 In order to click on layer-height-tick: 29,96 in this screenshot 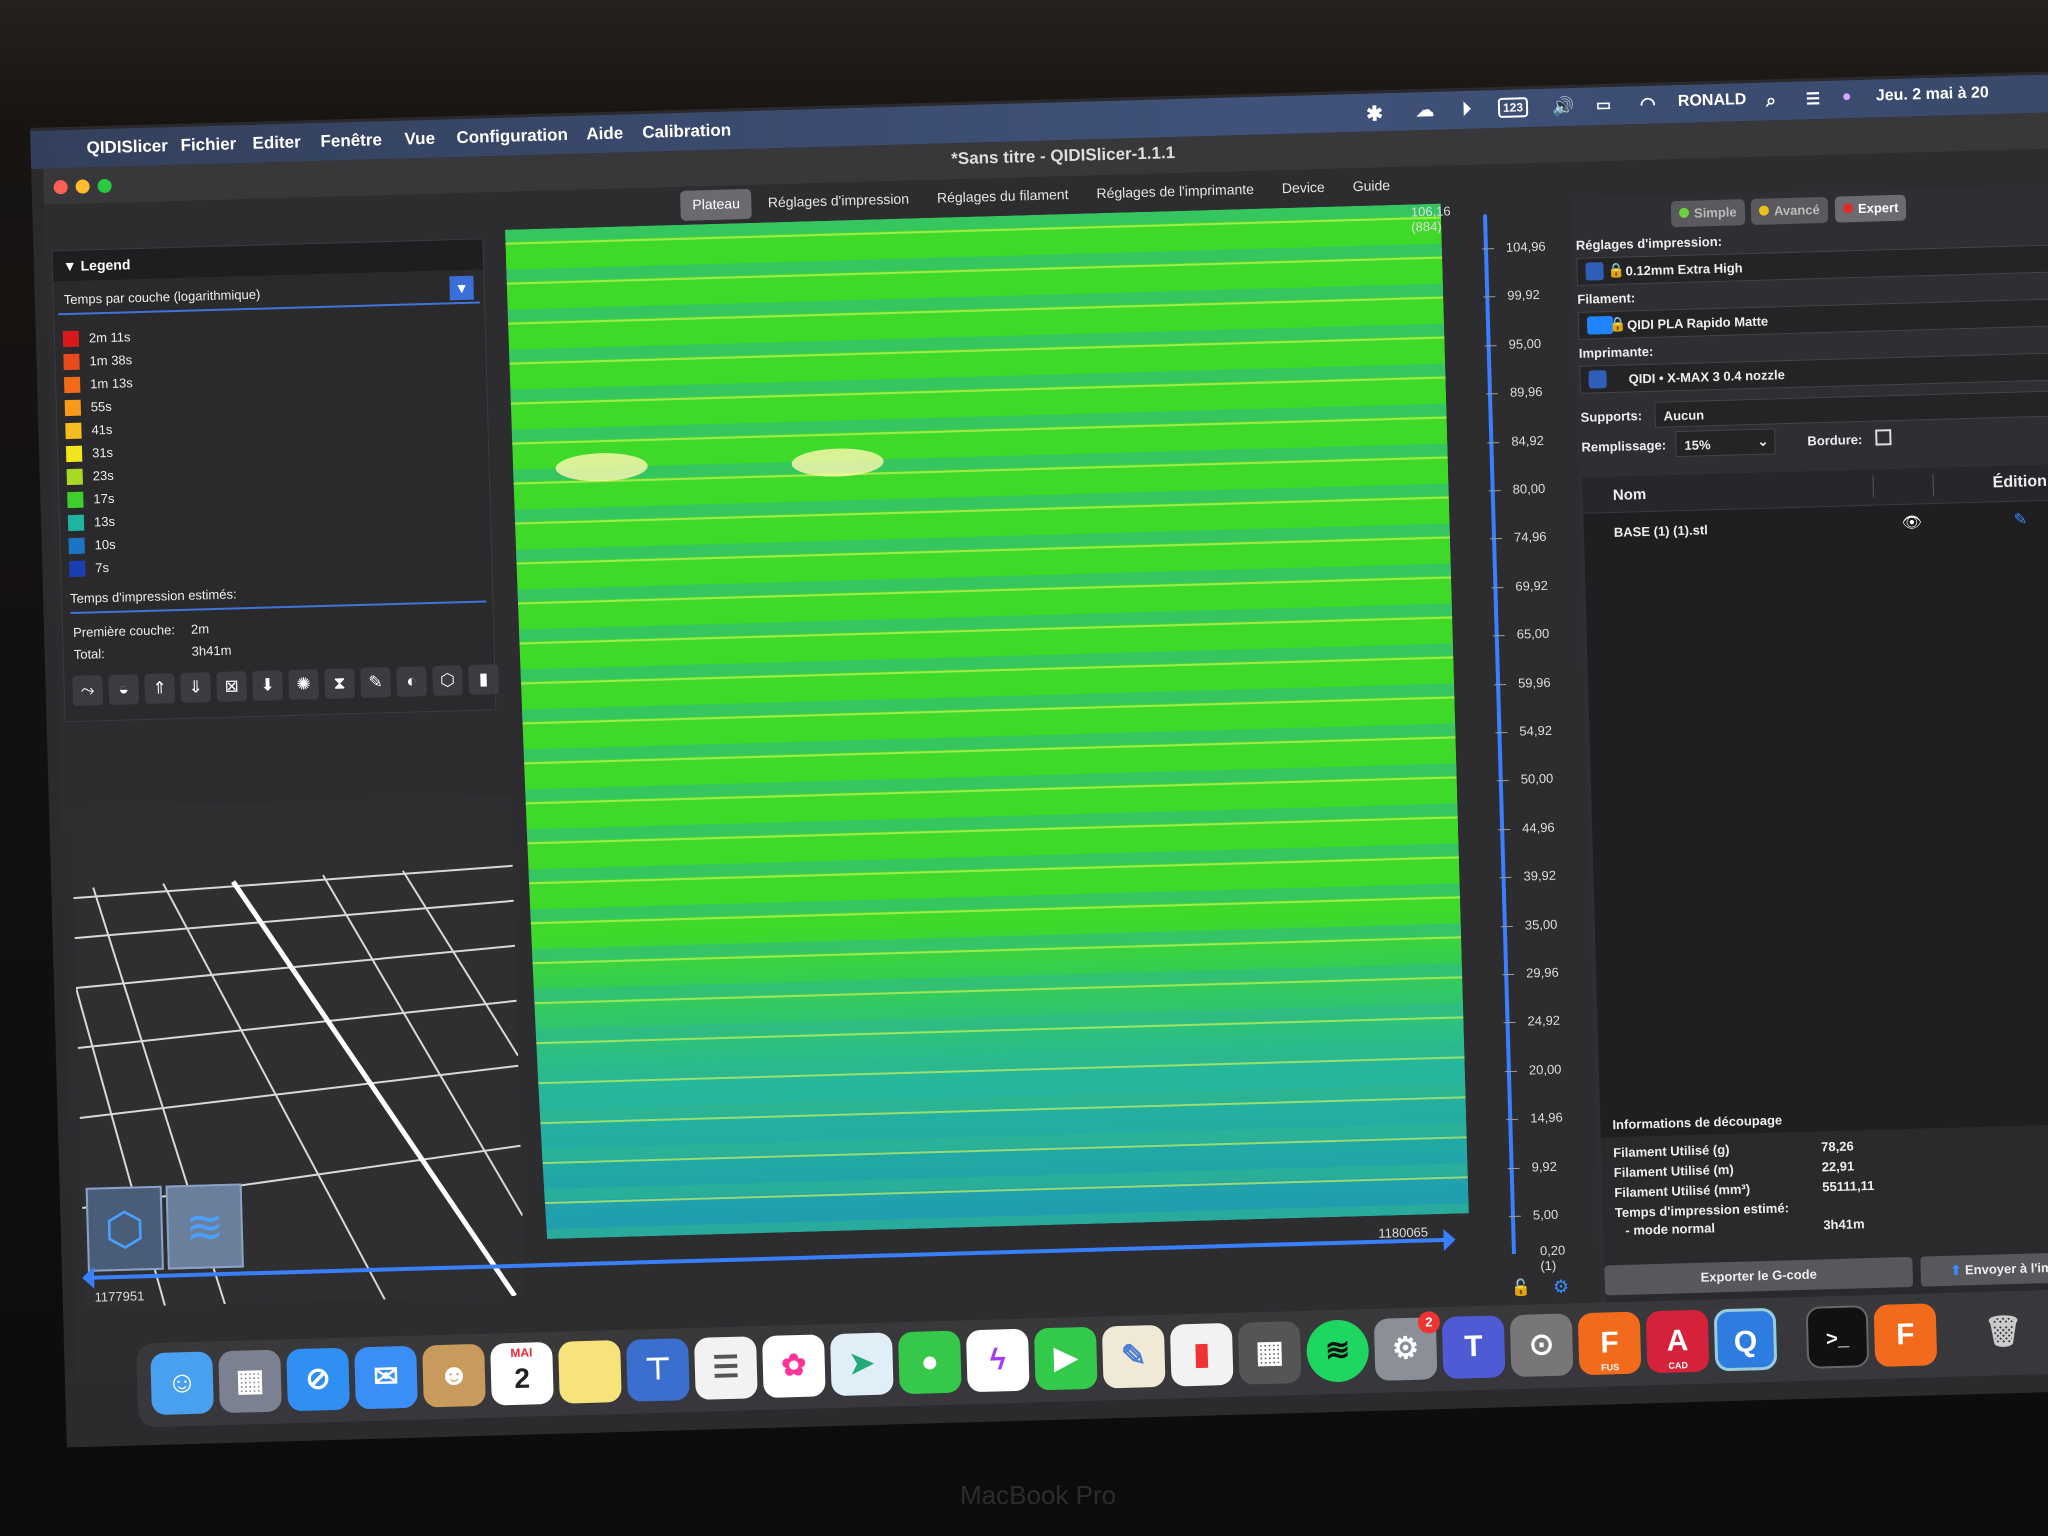, I will do `click(1542, 972)`.